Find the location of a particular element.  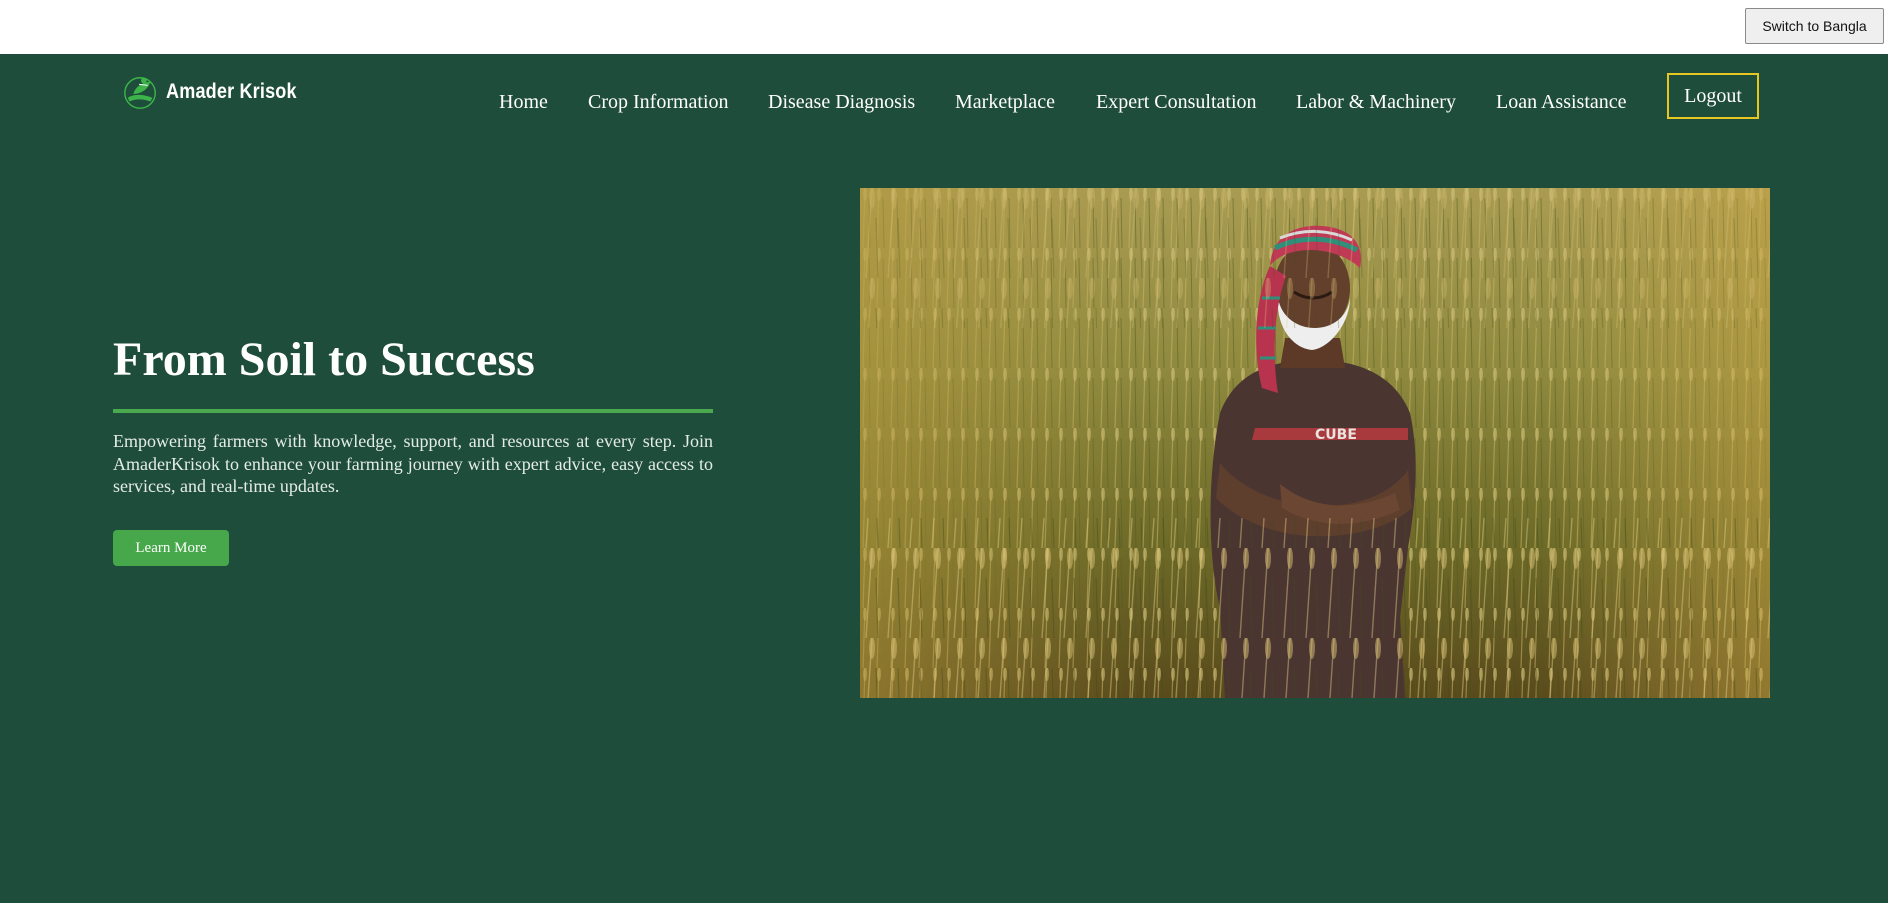

nav-disease-diagnosis: Disease Diagnosis is located at coordinates (841, 102).